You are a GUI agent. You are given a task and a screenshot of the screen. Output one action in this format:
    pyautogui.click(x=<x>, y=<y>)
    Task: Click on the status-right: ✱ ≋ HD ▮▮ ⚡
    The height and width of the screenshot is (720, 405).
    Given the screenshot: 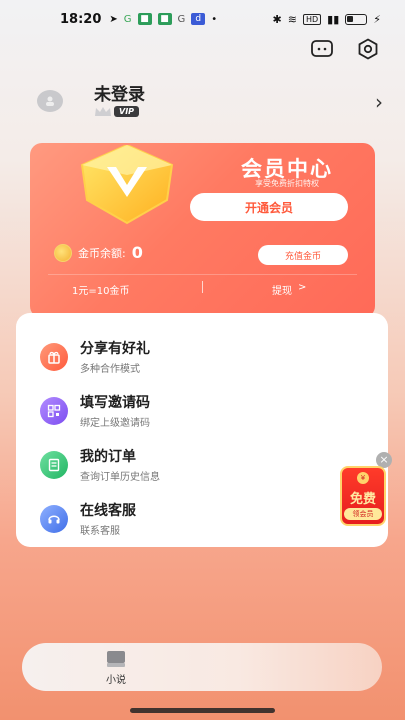 What is the action you would take?
    pyautogui.click(x=327, y=19)
    